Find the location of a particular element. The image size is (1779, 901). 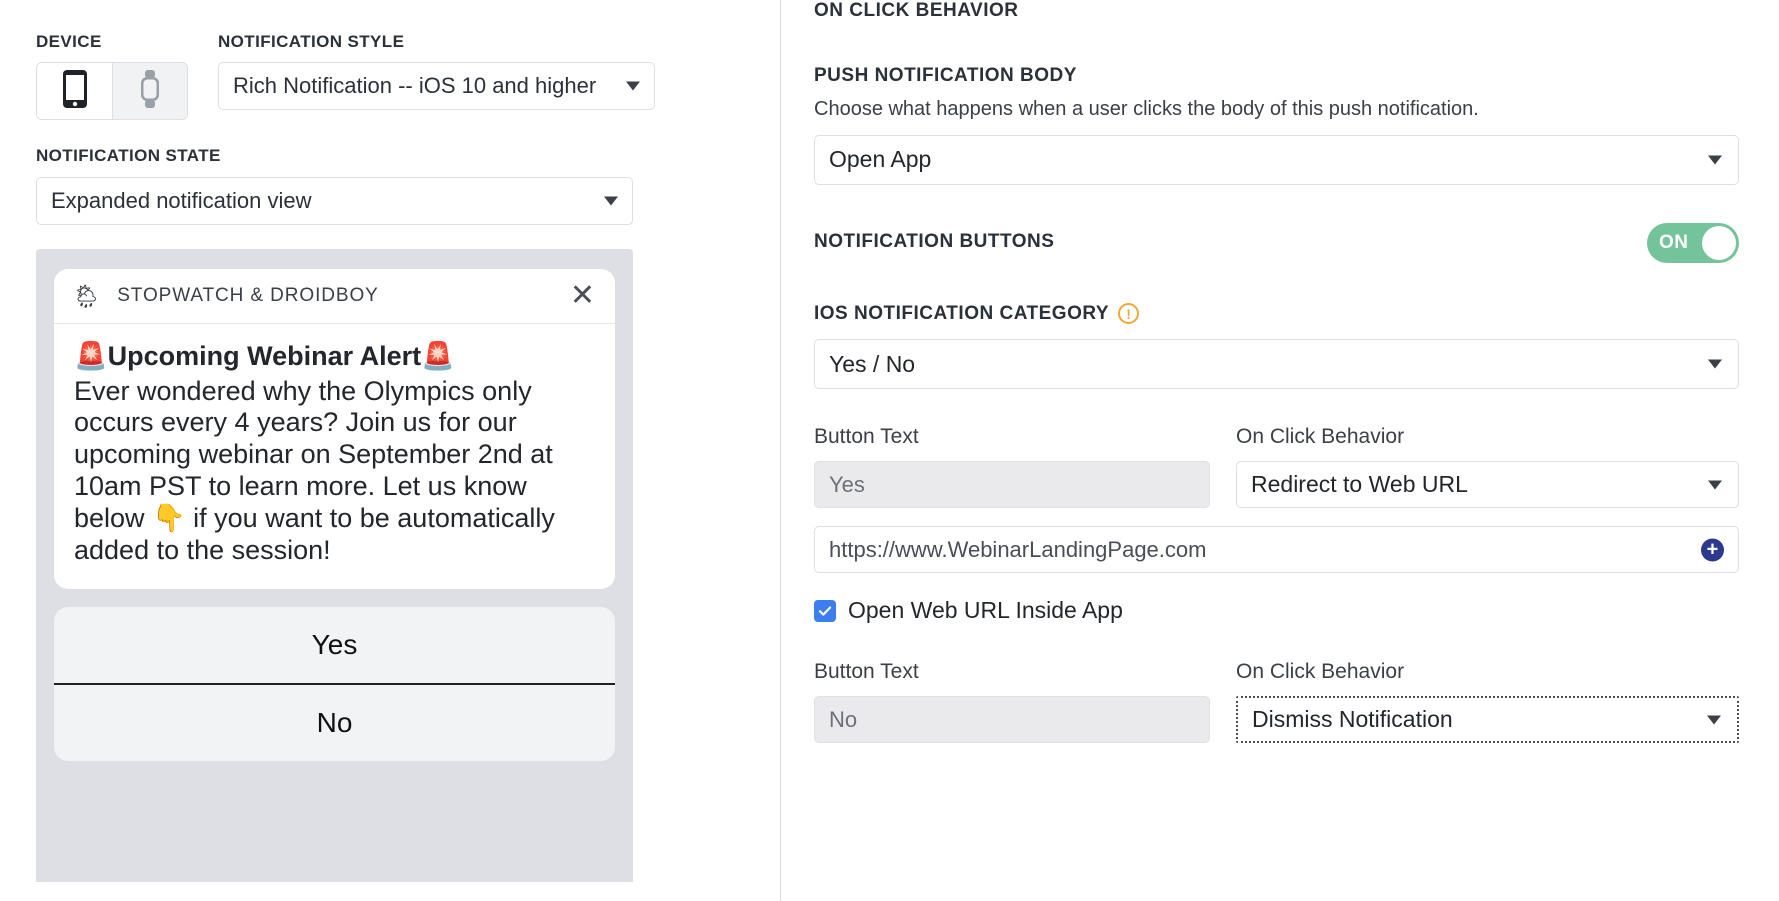

ios-notification-category-value: Yes / No is located at coordinates (872, 363).